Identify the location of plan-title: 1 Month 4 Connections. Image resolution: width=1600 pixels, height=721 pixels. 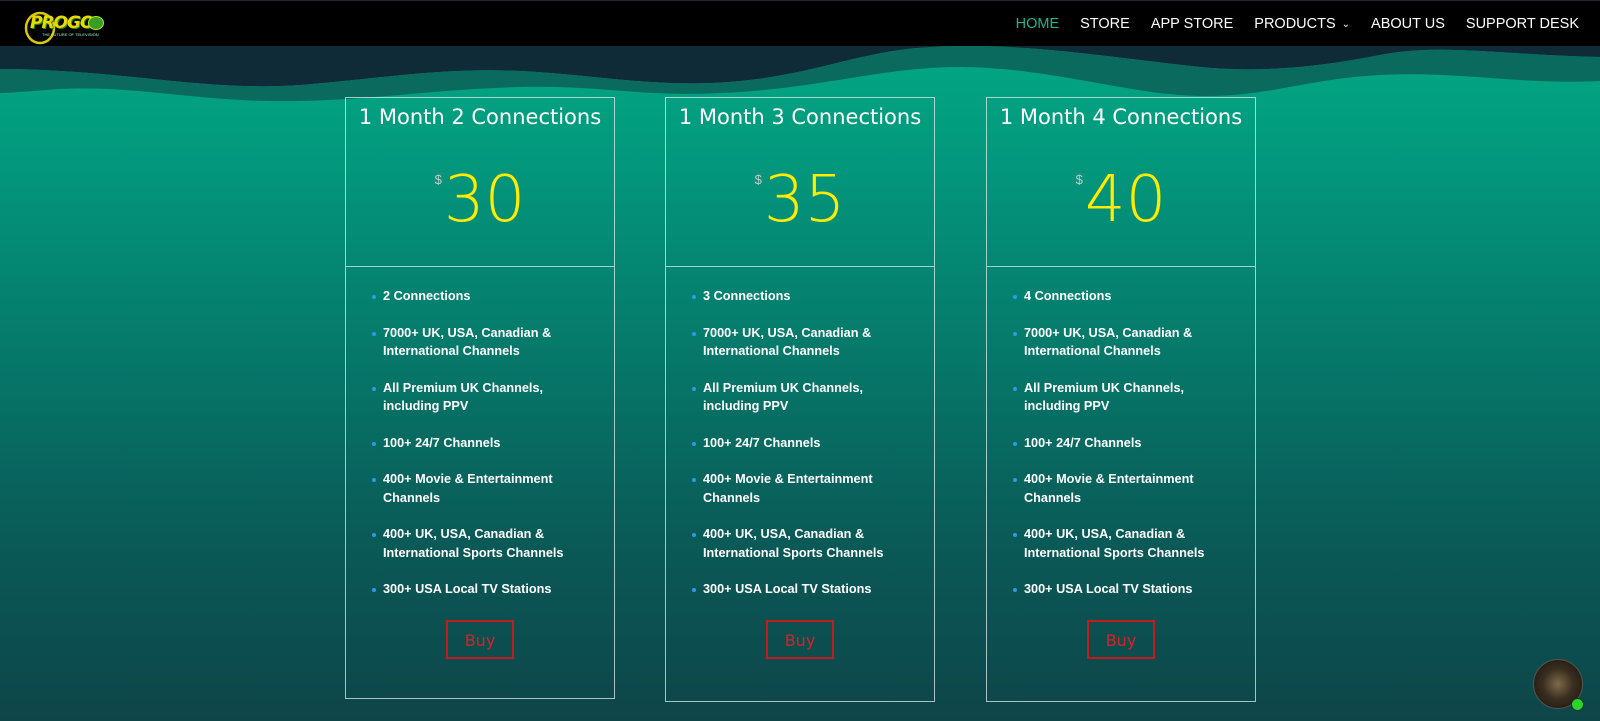
(1121, 117).